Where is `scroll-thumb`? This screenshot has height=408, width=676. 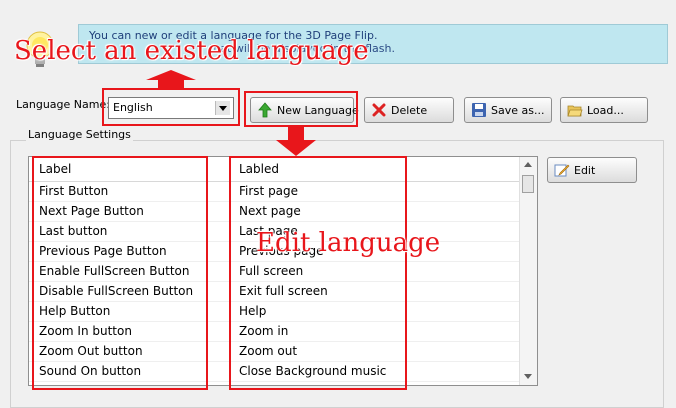 scroll-thumb is located at coordinates (528, 184).